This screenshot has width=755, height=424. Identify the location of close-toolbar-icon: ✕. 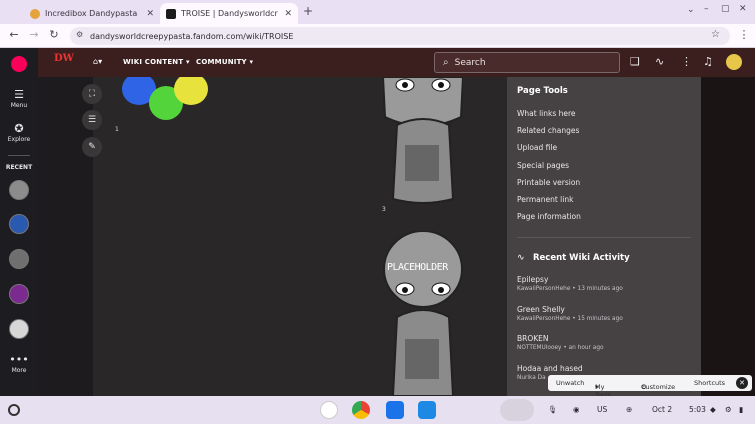
(742, 383).